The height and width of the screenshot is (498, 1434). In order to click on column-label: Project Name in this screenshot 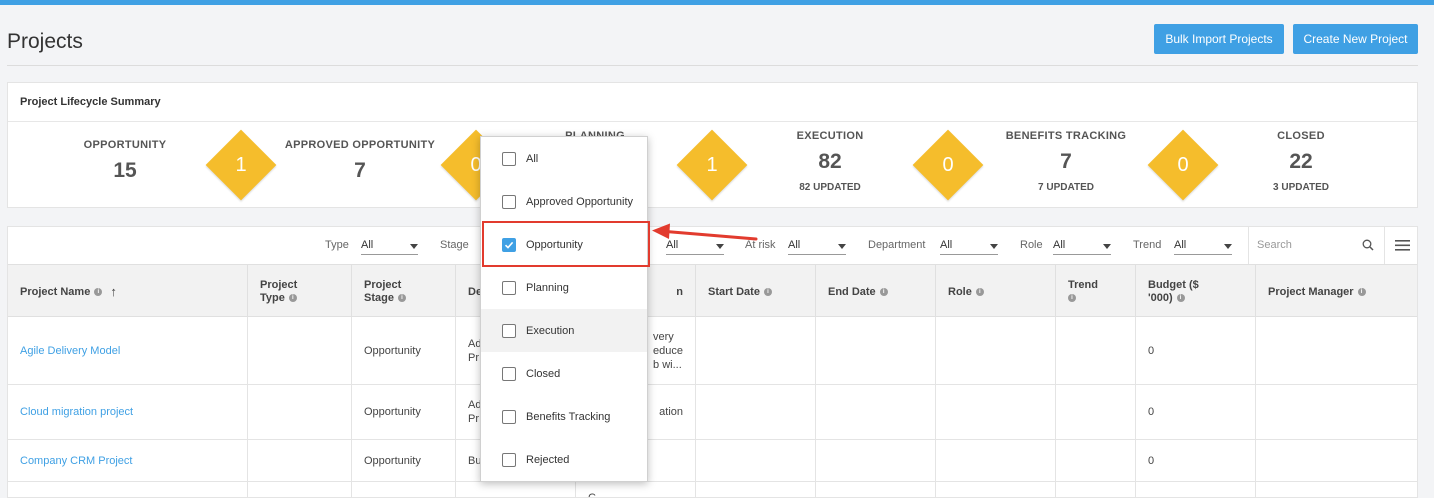, I will do `click(55, 291)`.